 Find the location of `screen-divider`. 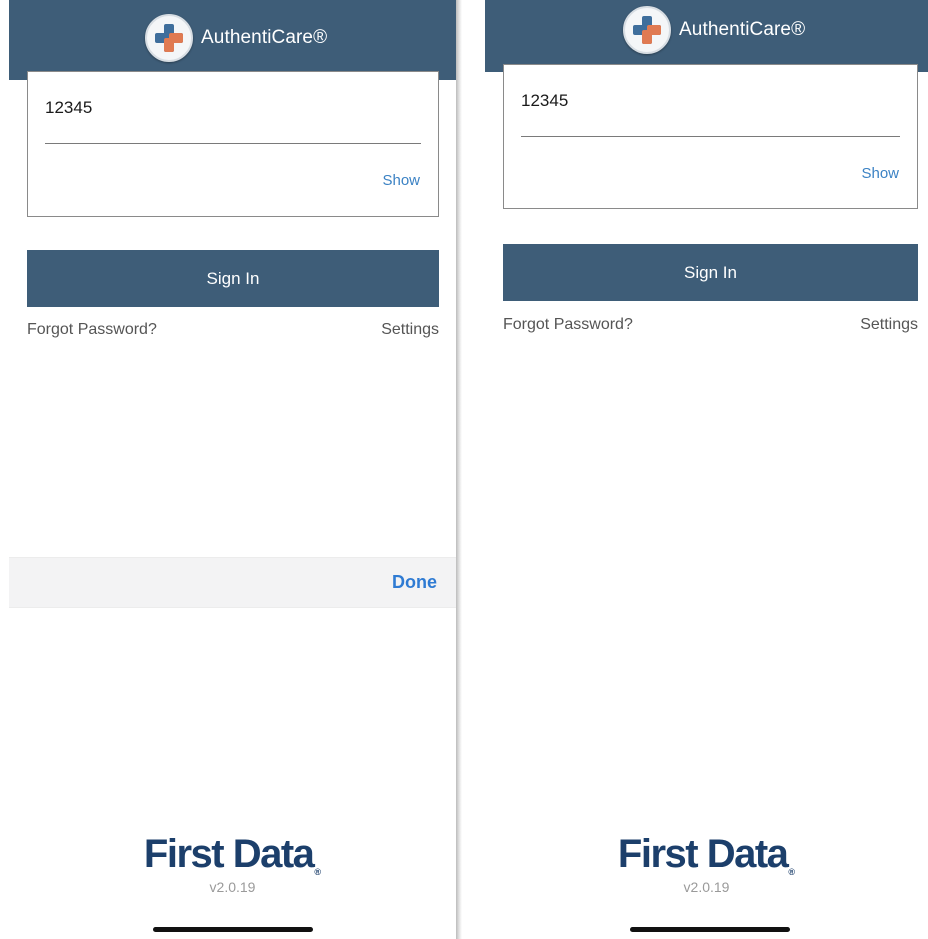

screen-divider is located at coordinates (459, 469).